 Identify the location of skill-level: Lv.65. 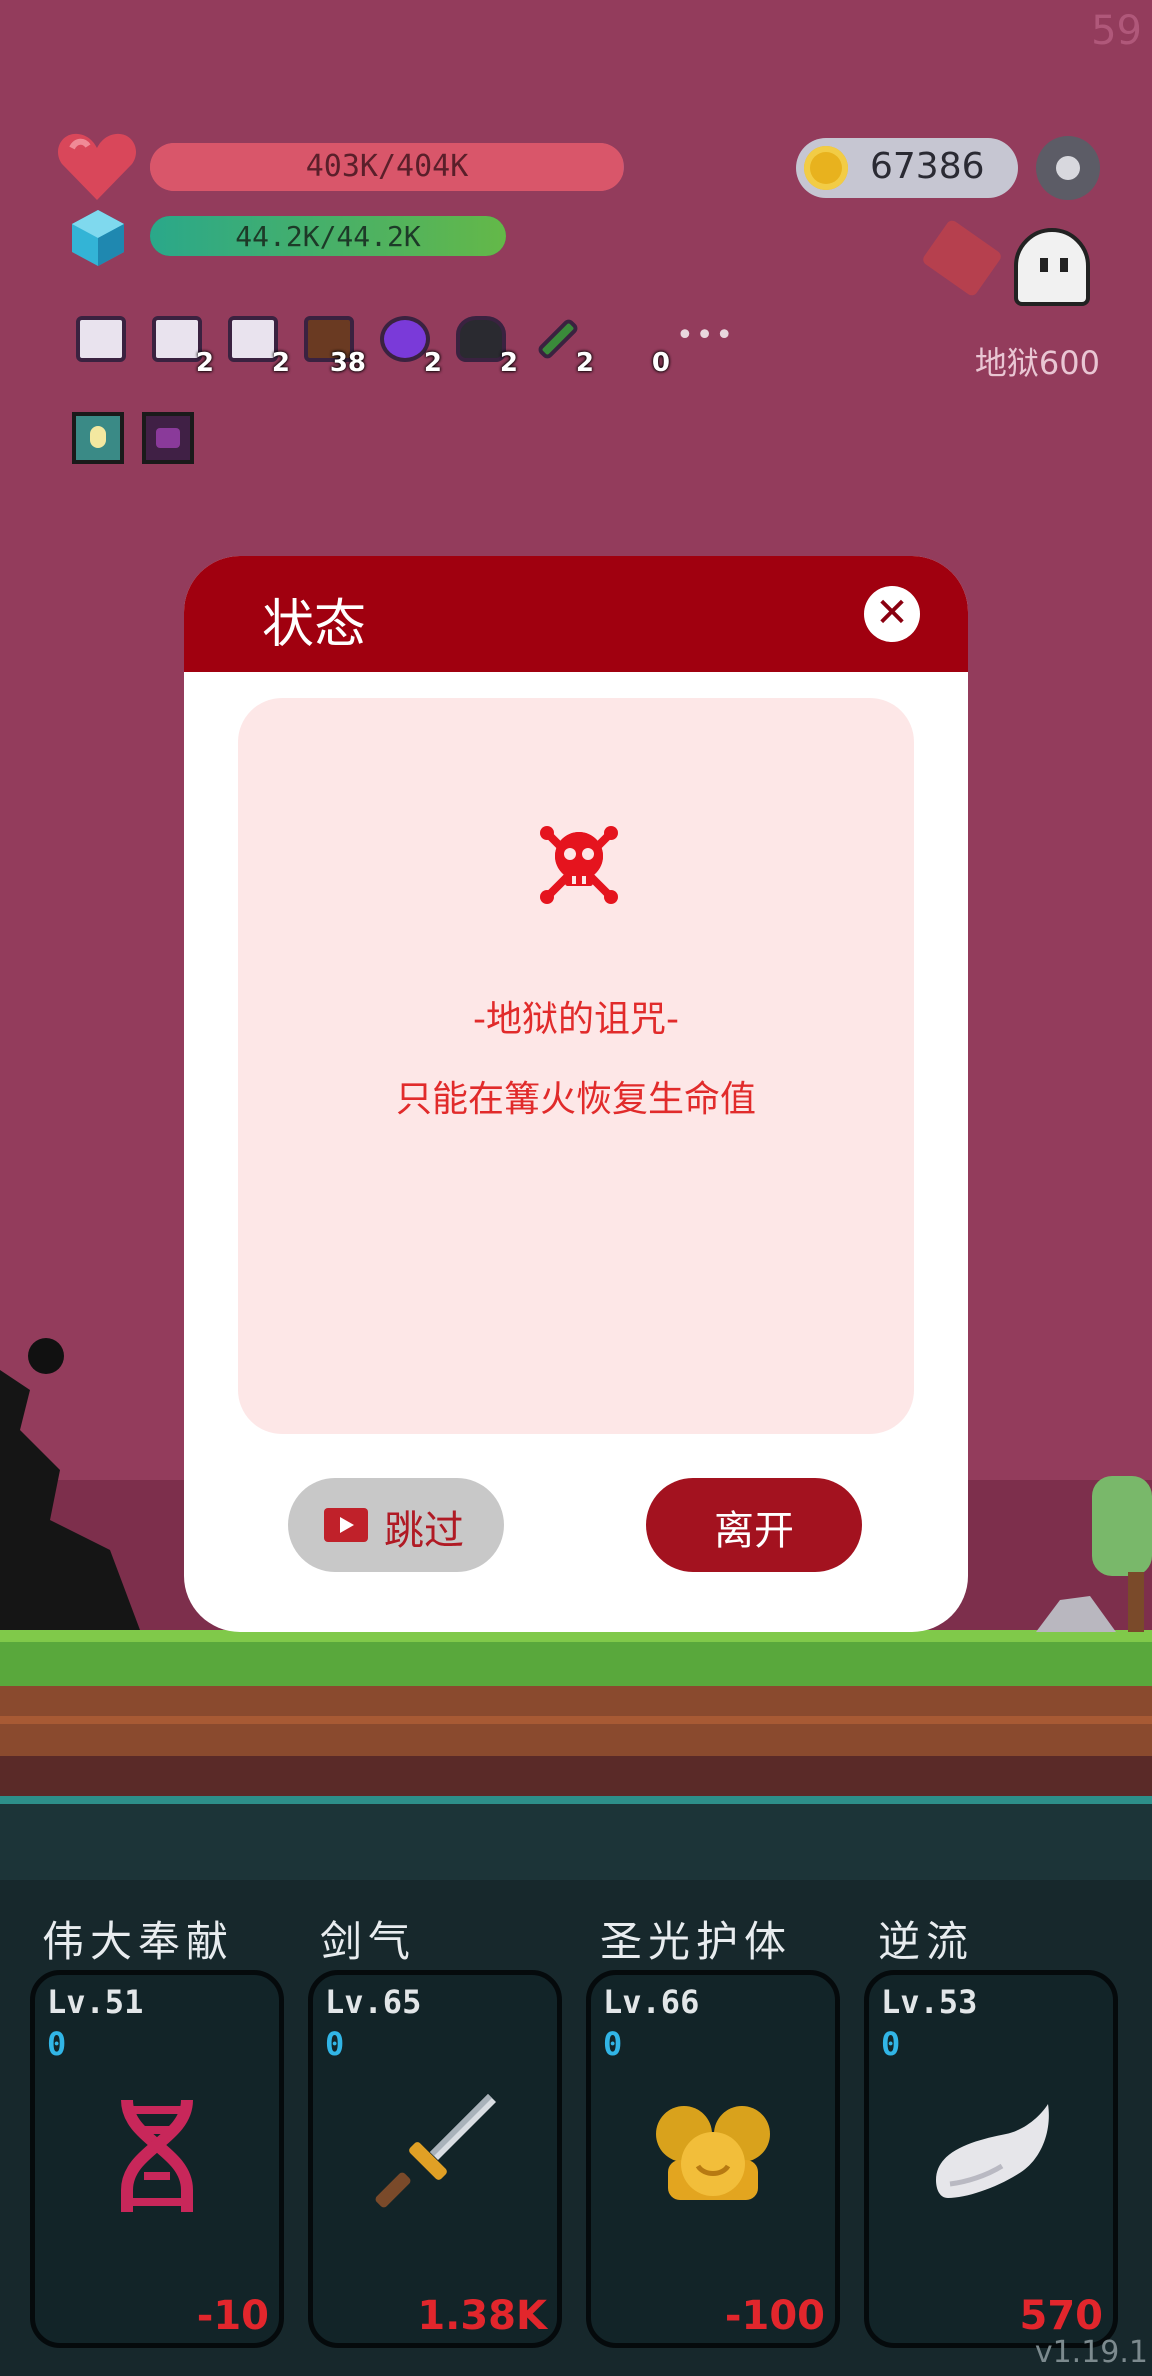
(373, 2002).